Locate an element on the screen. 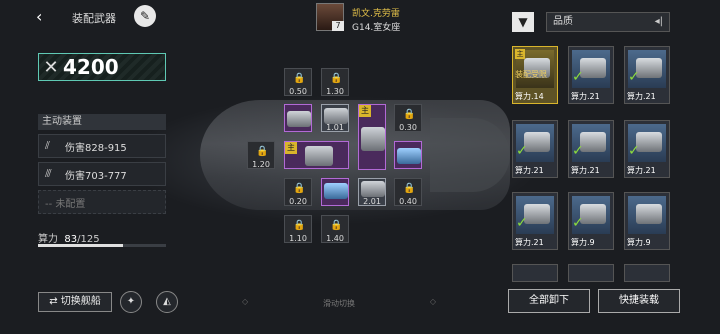  capacity-bar is located at coordinates (102, 245).